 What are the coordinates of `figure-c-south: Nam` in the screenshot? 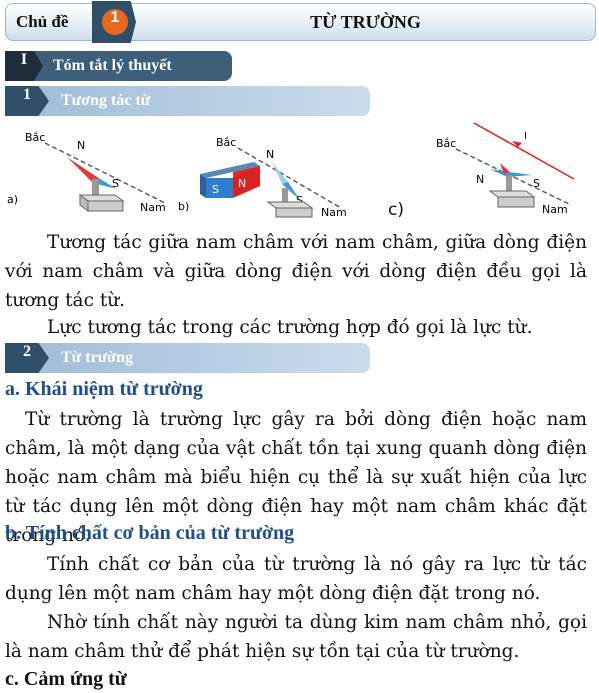 It's located at (555, 209).